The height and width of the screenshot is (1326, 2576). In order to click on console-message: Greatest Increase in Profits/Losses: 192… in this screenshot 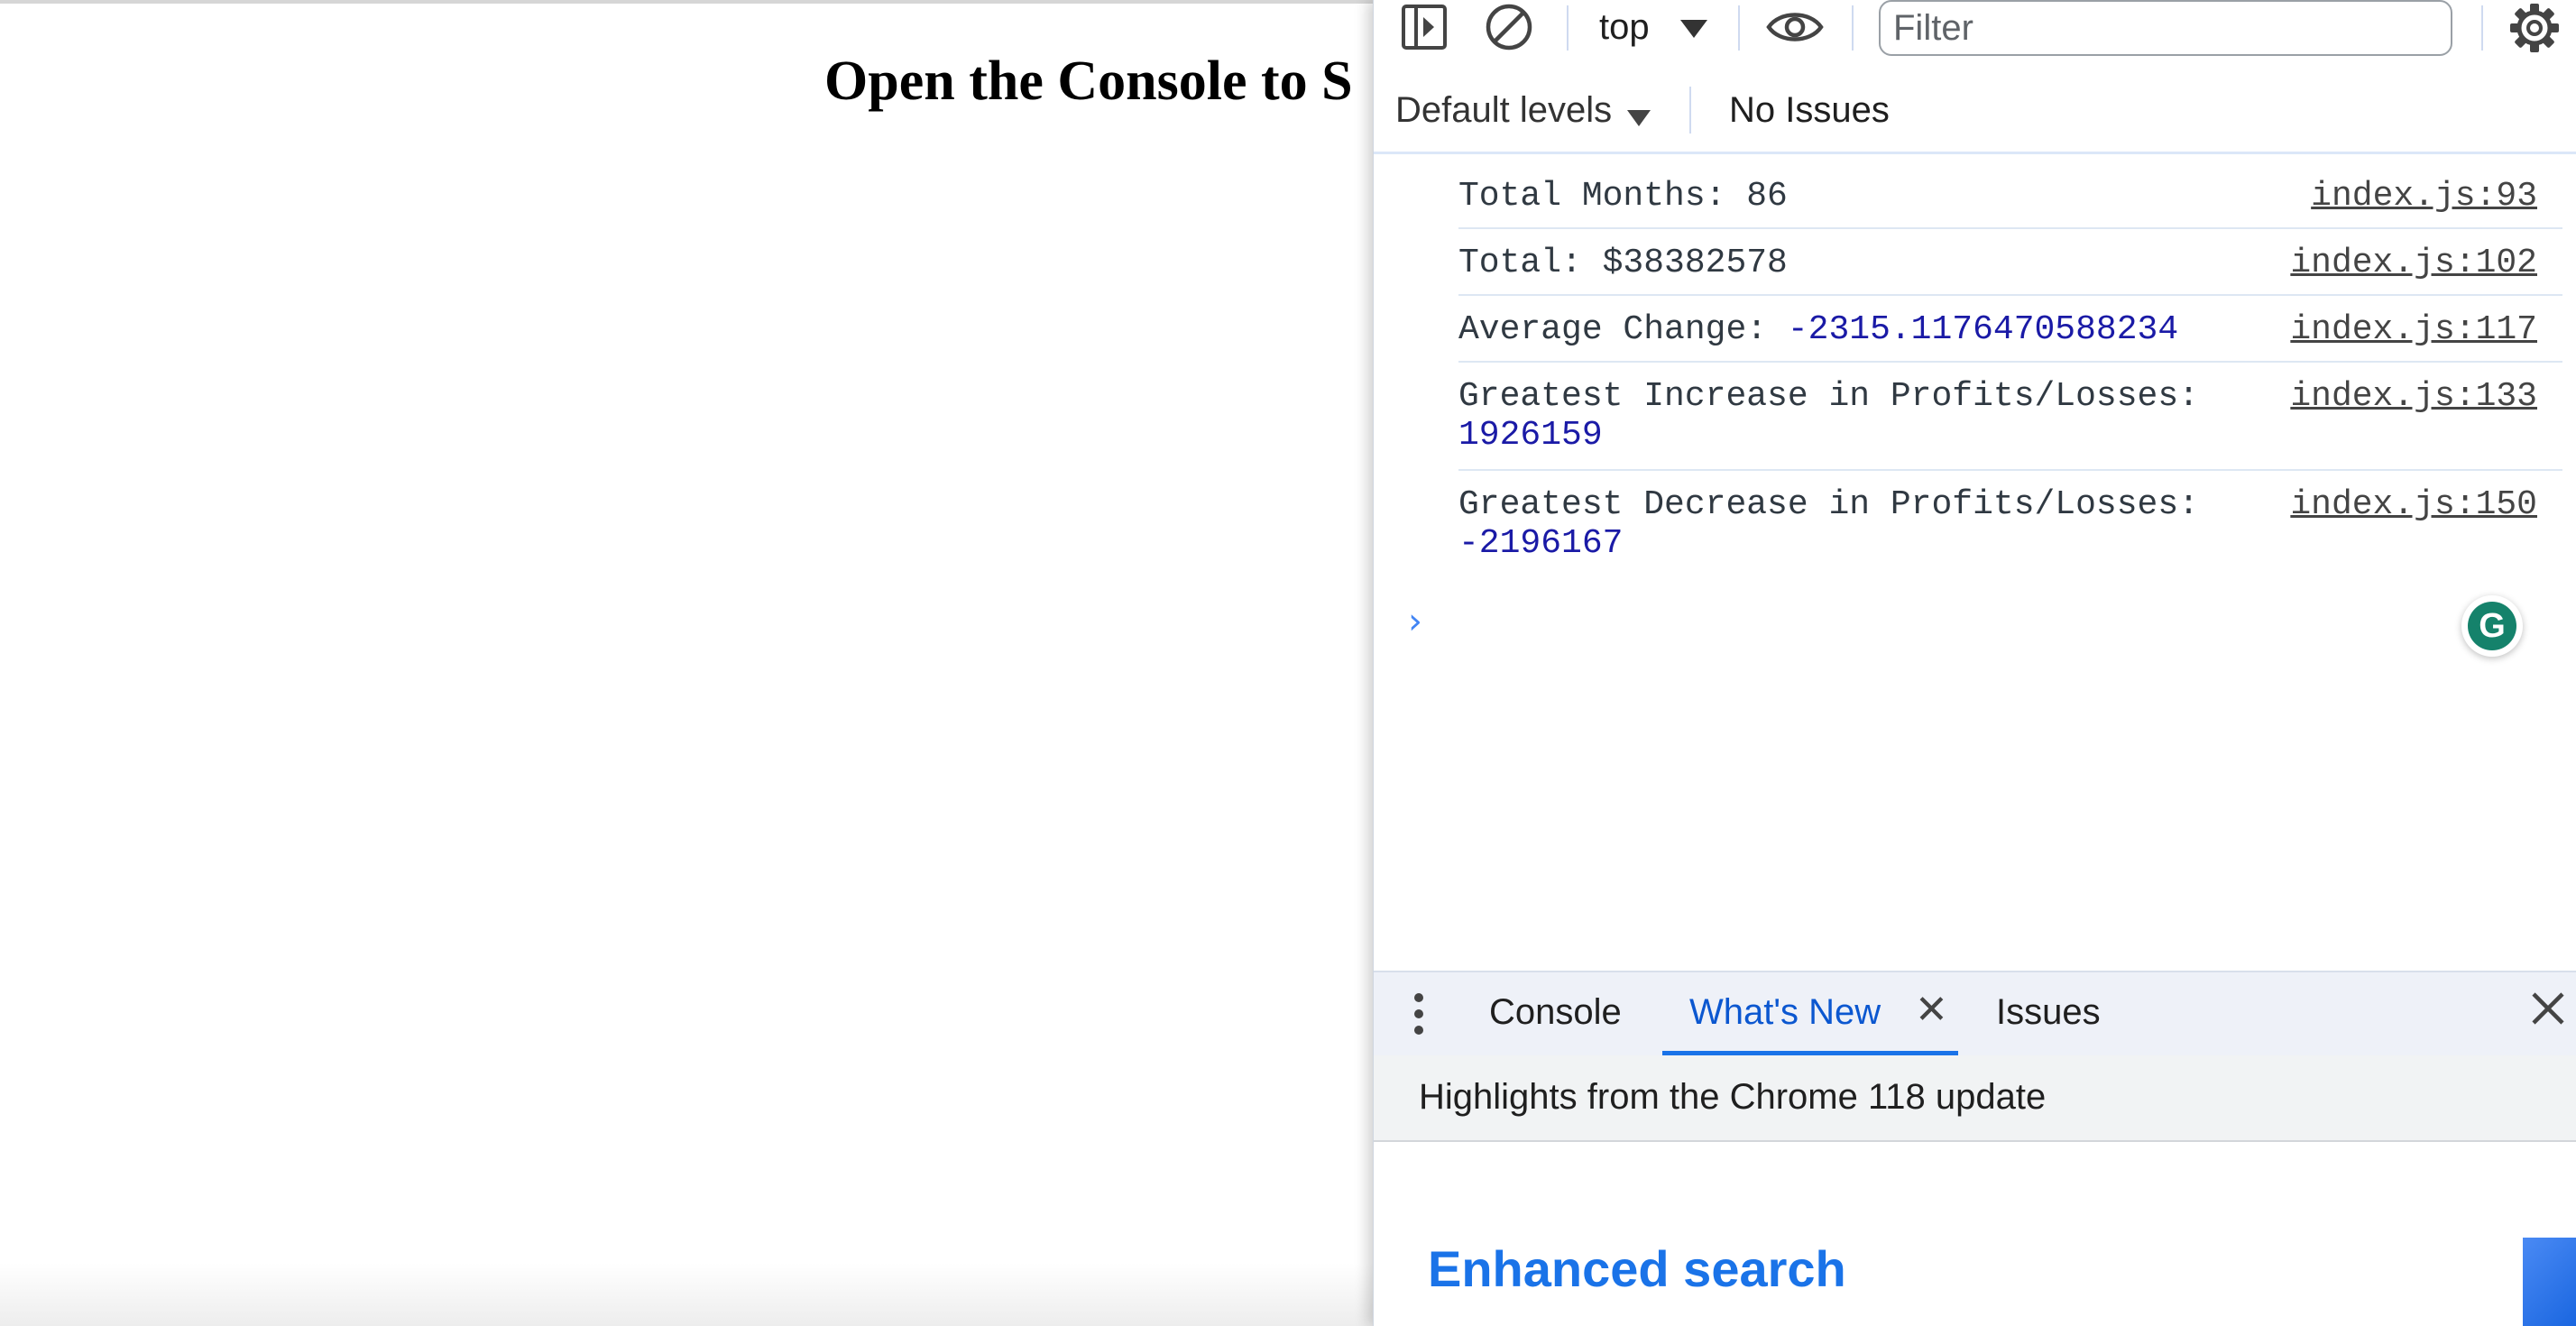, I will do `click(2004, 416)`.